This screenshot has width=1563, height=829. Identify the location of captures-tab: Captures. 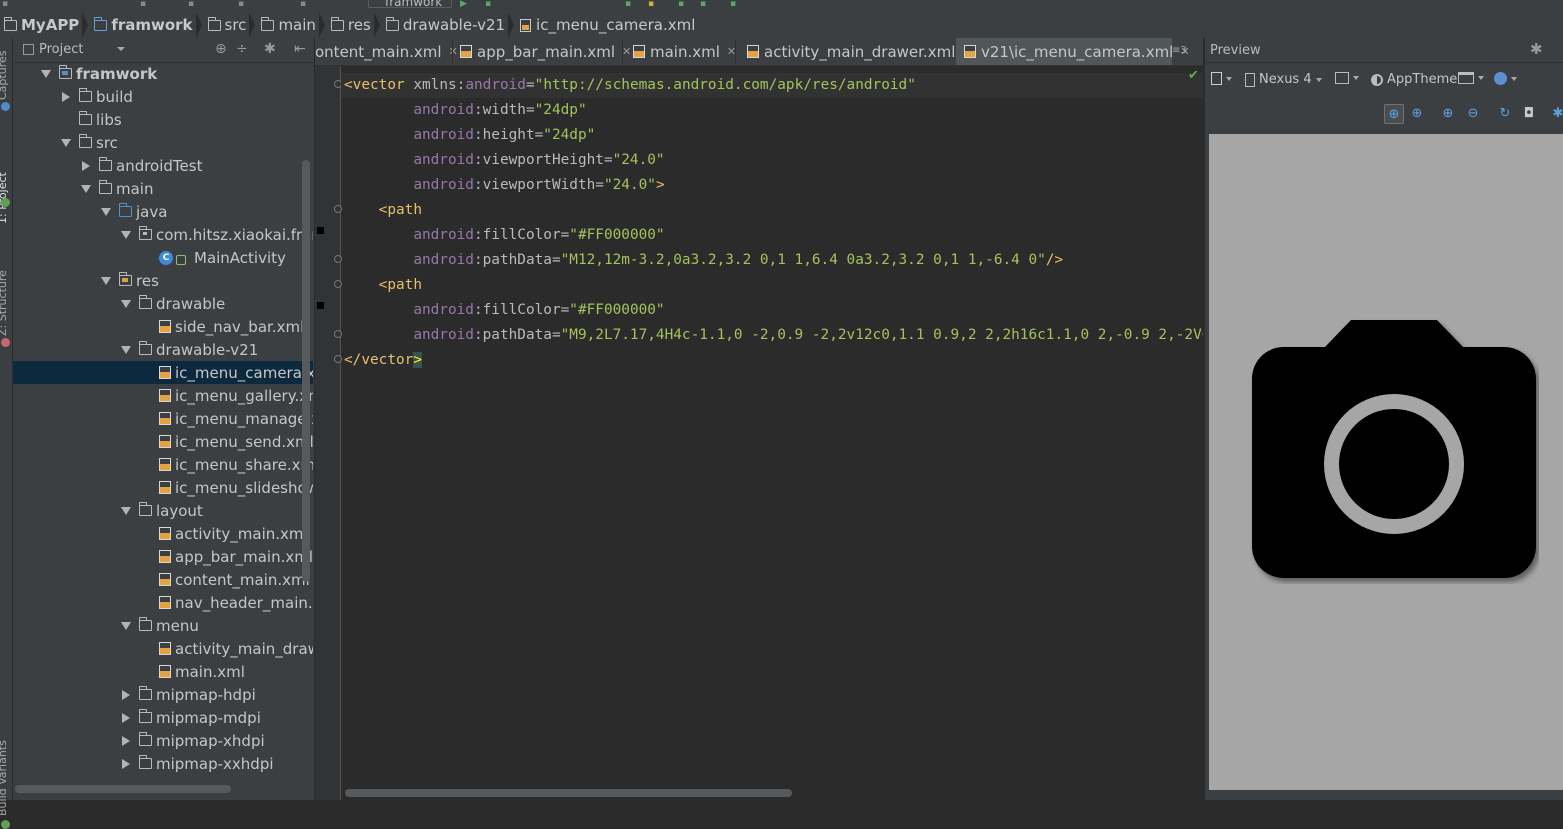
(4, 75).